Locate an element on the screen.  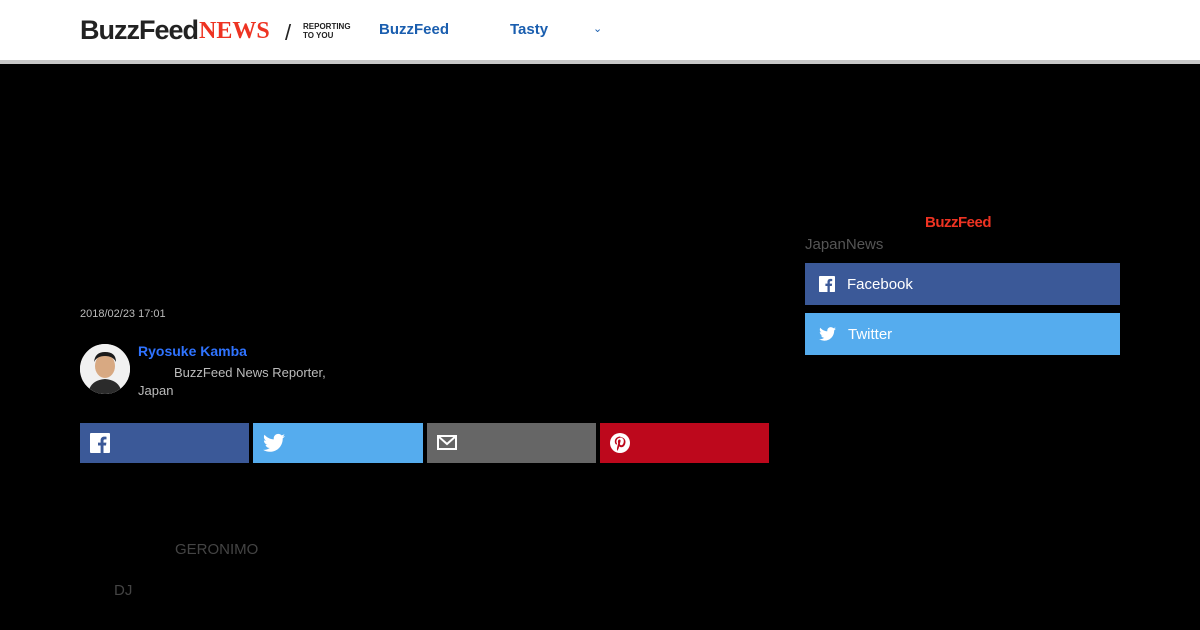
sidebar-buzzfeed-logo: BuzzFeed is located at coordinates (958, 222).